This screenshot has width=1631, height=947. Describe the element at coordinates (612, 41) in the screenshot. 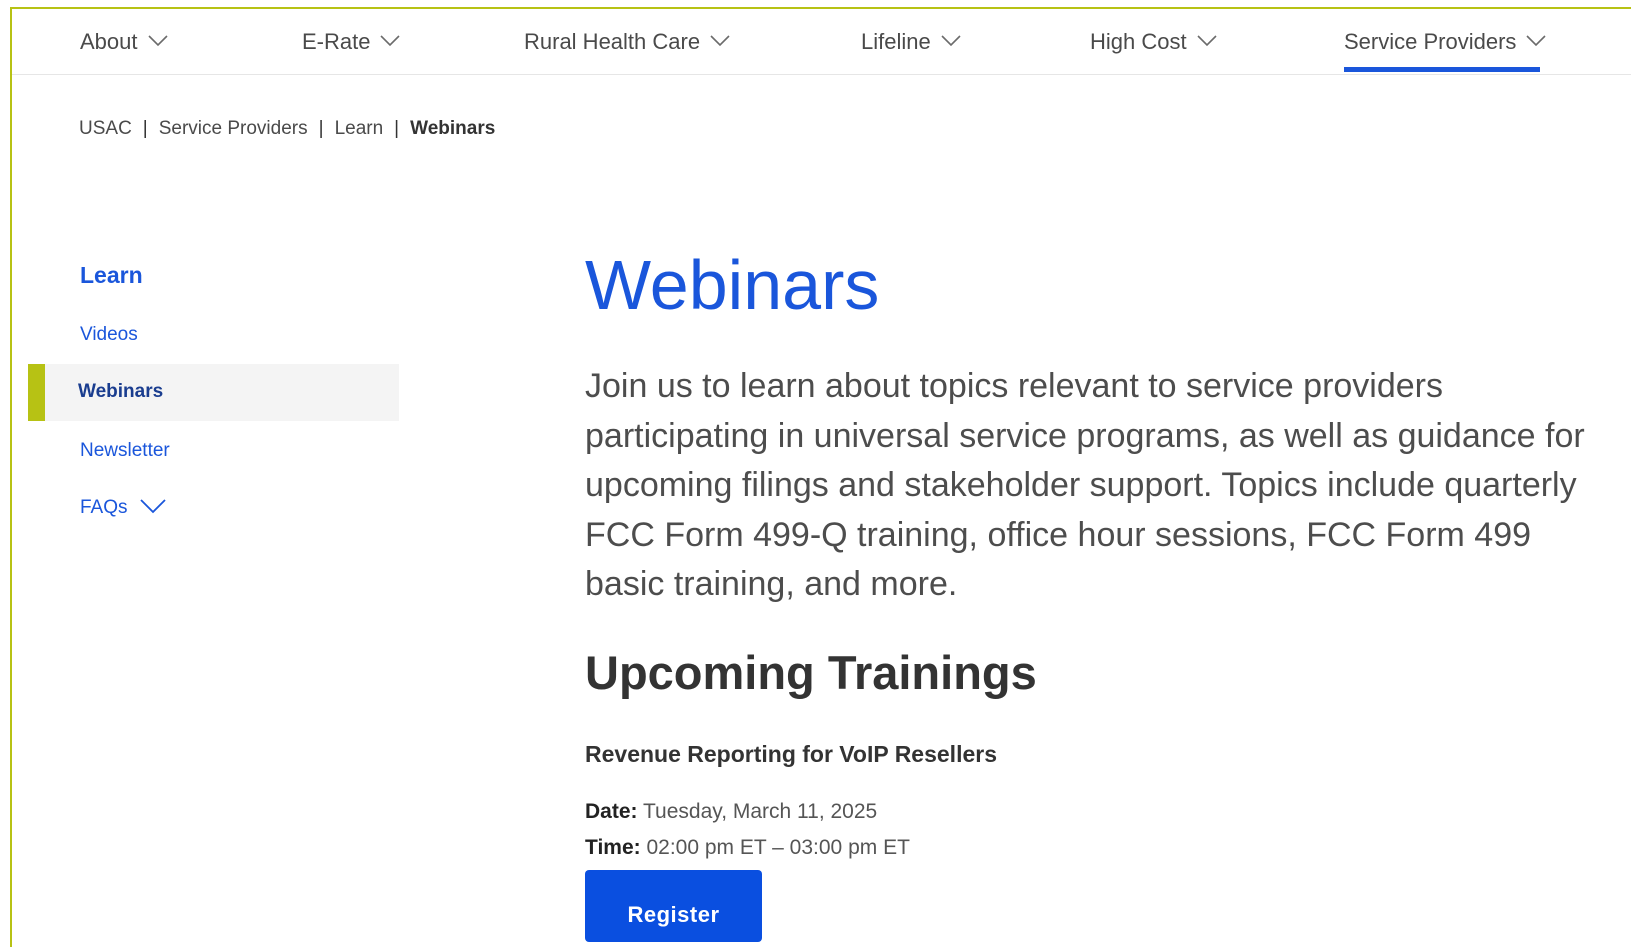

I see `nav-item-label: Rural Health Care` at that location.